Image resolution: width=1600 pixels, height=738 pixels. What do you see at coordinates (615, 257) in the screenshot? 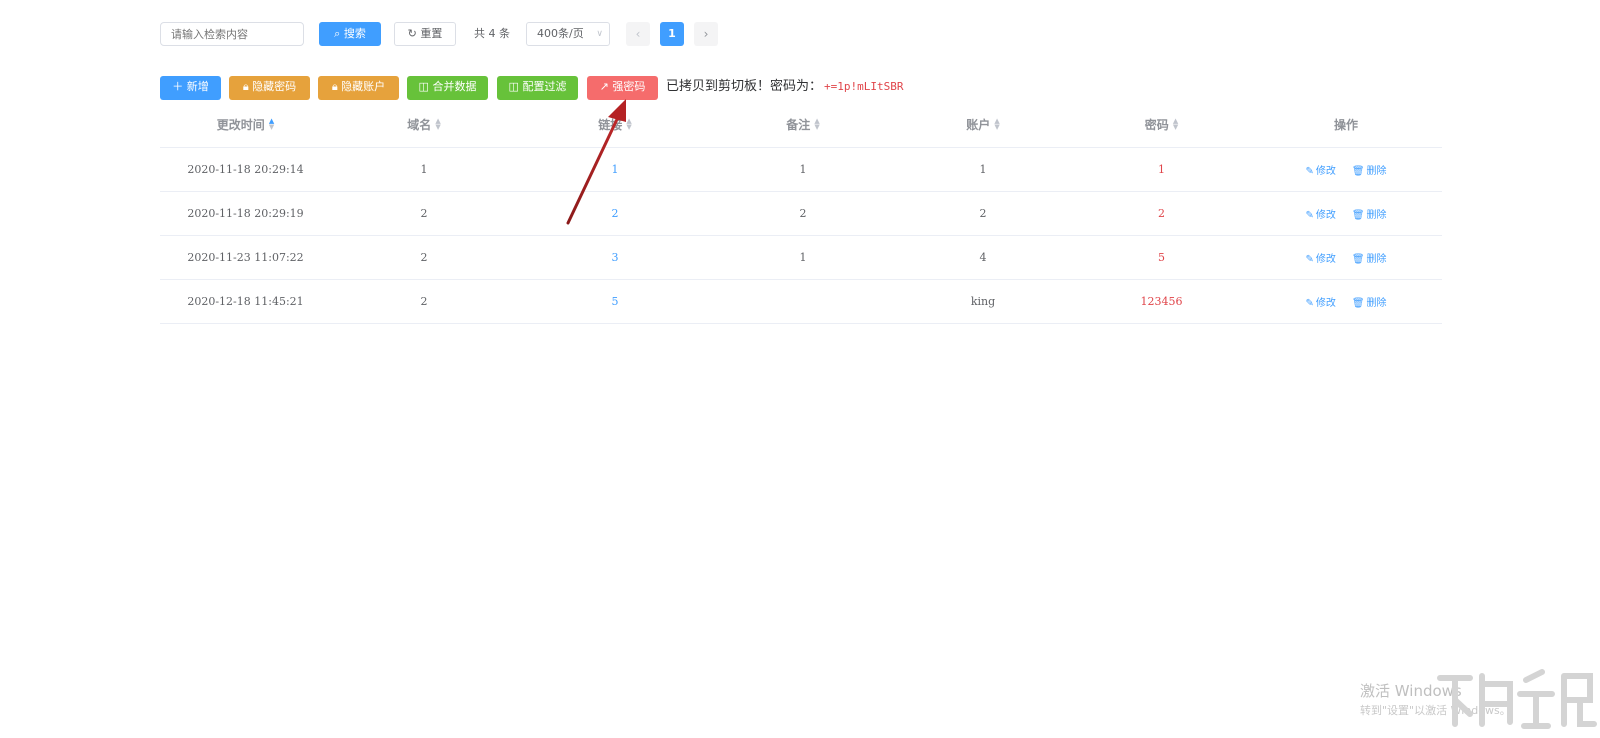
I see `cell-link: 3` at bounding box center [615, 257].